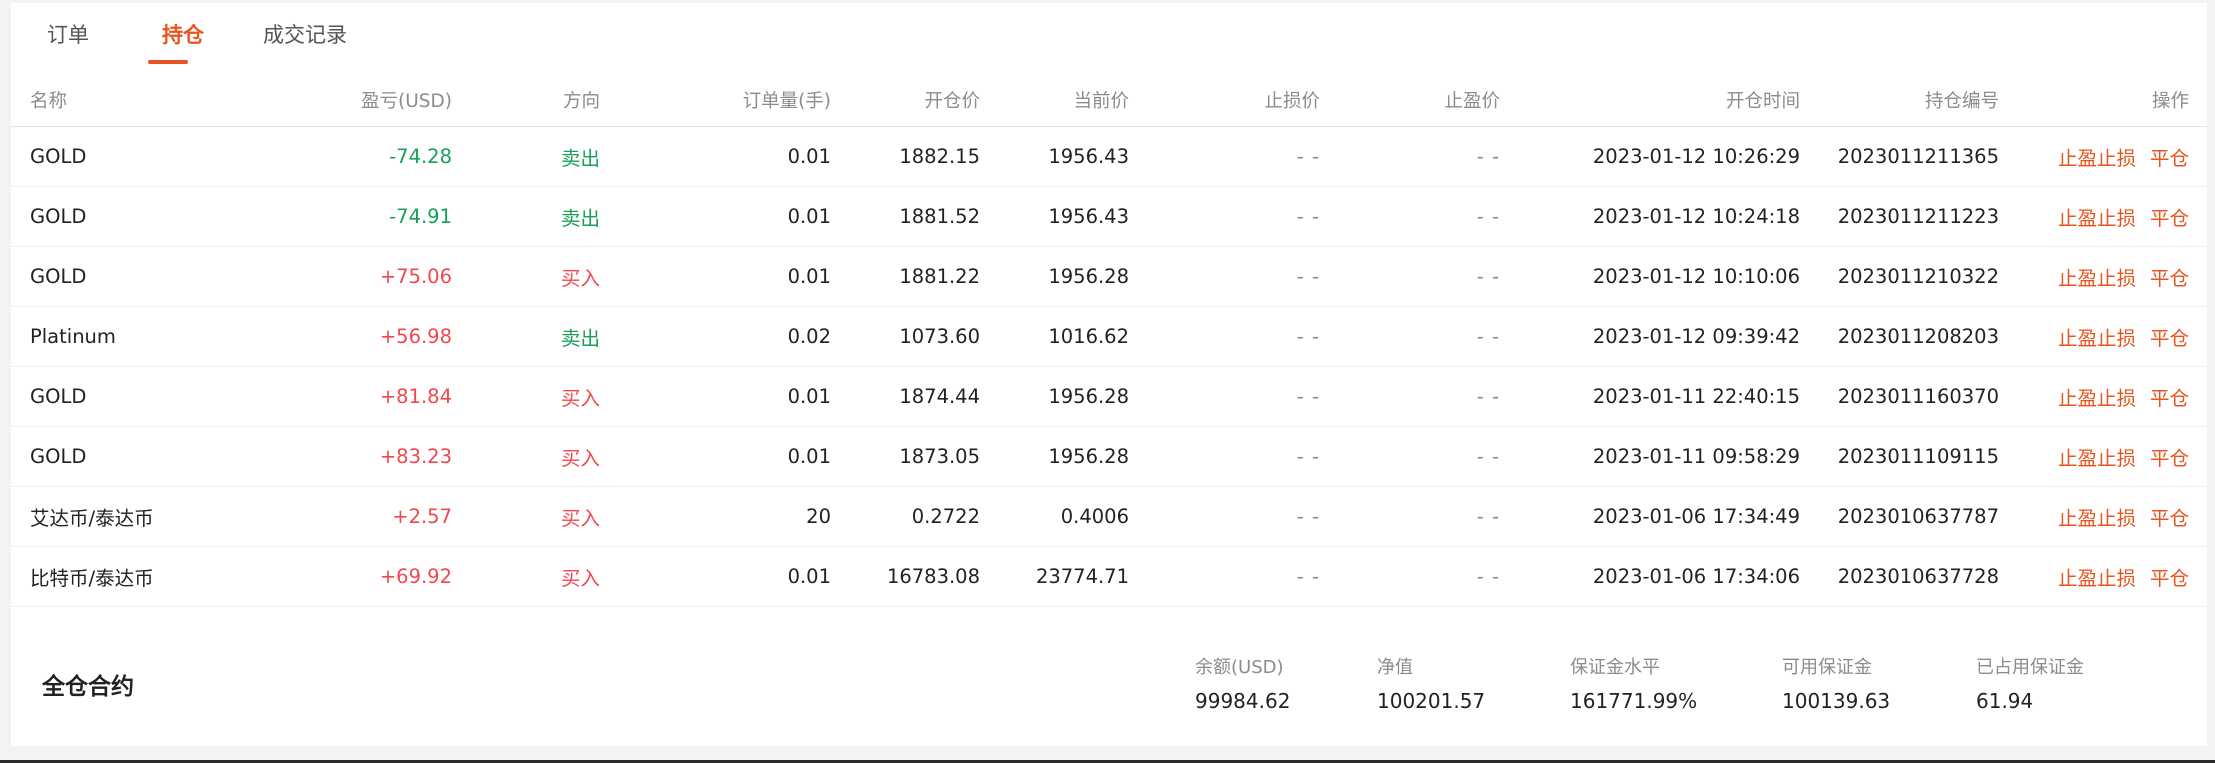  What do you see at coordinates (939, 276) in the screenshot?
I see `position-open-price: 1881.22` at bounding box center [939, 276].